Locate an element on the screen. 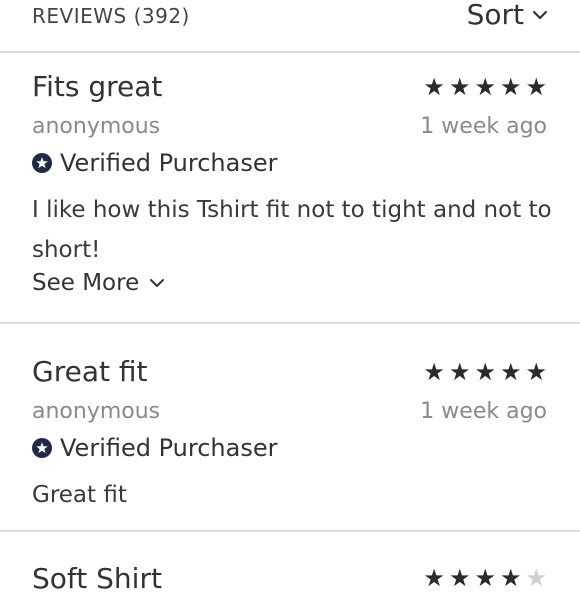 The width and height of the screenshot is (580, 595). sort-label: Sort is located at coordinates (495, 15).